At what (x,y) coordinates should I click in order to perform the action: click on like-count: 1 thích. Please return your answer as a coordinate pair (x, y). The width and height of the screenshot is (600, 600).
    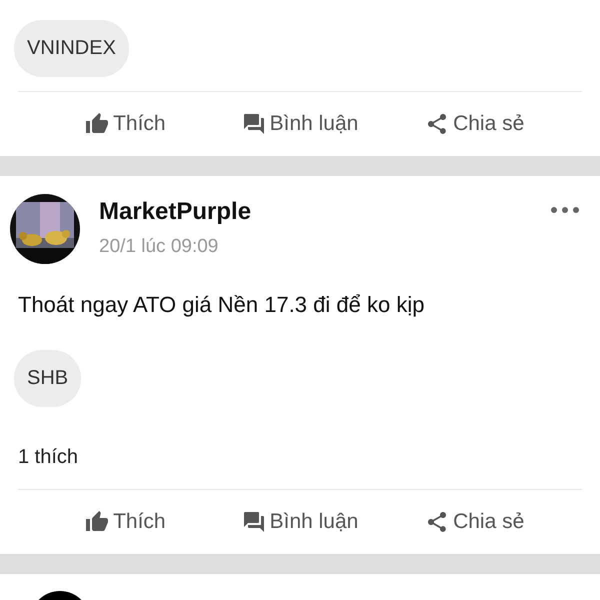
    Looking at the image, I should click on (49, 457).